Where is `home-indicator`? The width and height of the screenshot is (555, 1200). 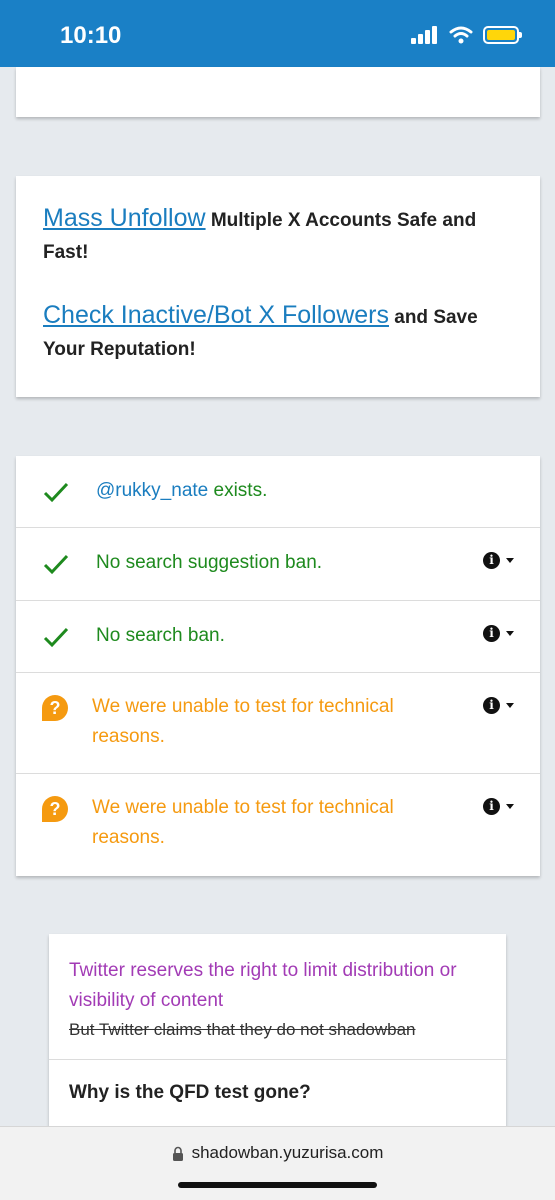 home-indicator is located at coordinates (277, 1185).